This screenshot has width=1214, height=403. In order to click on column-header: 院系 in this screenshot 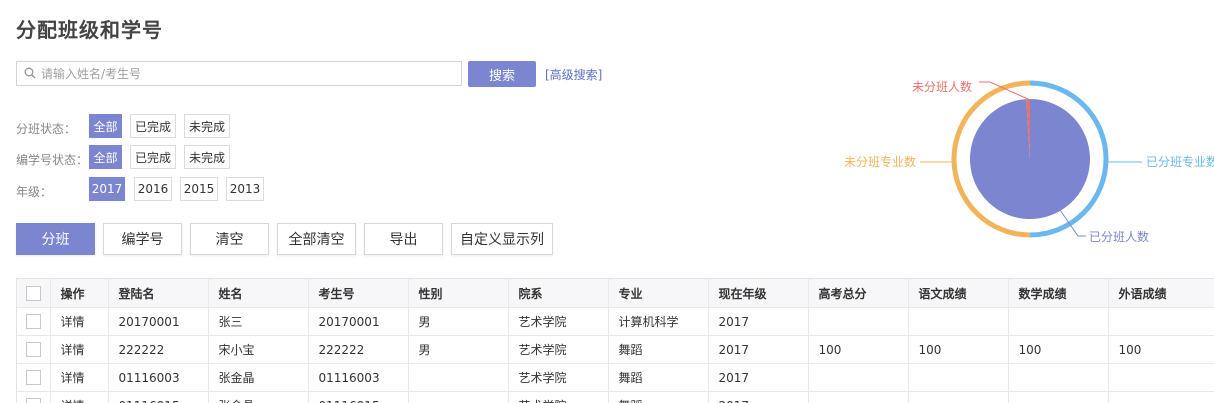, I will do `click(558, 293)`.